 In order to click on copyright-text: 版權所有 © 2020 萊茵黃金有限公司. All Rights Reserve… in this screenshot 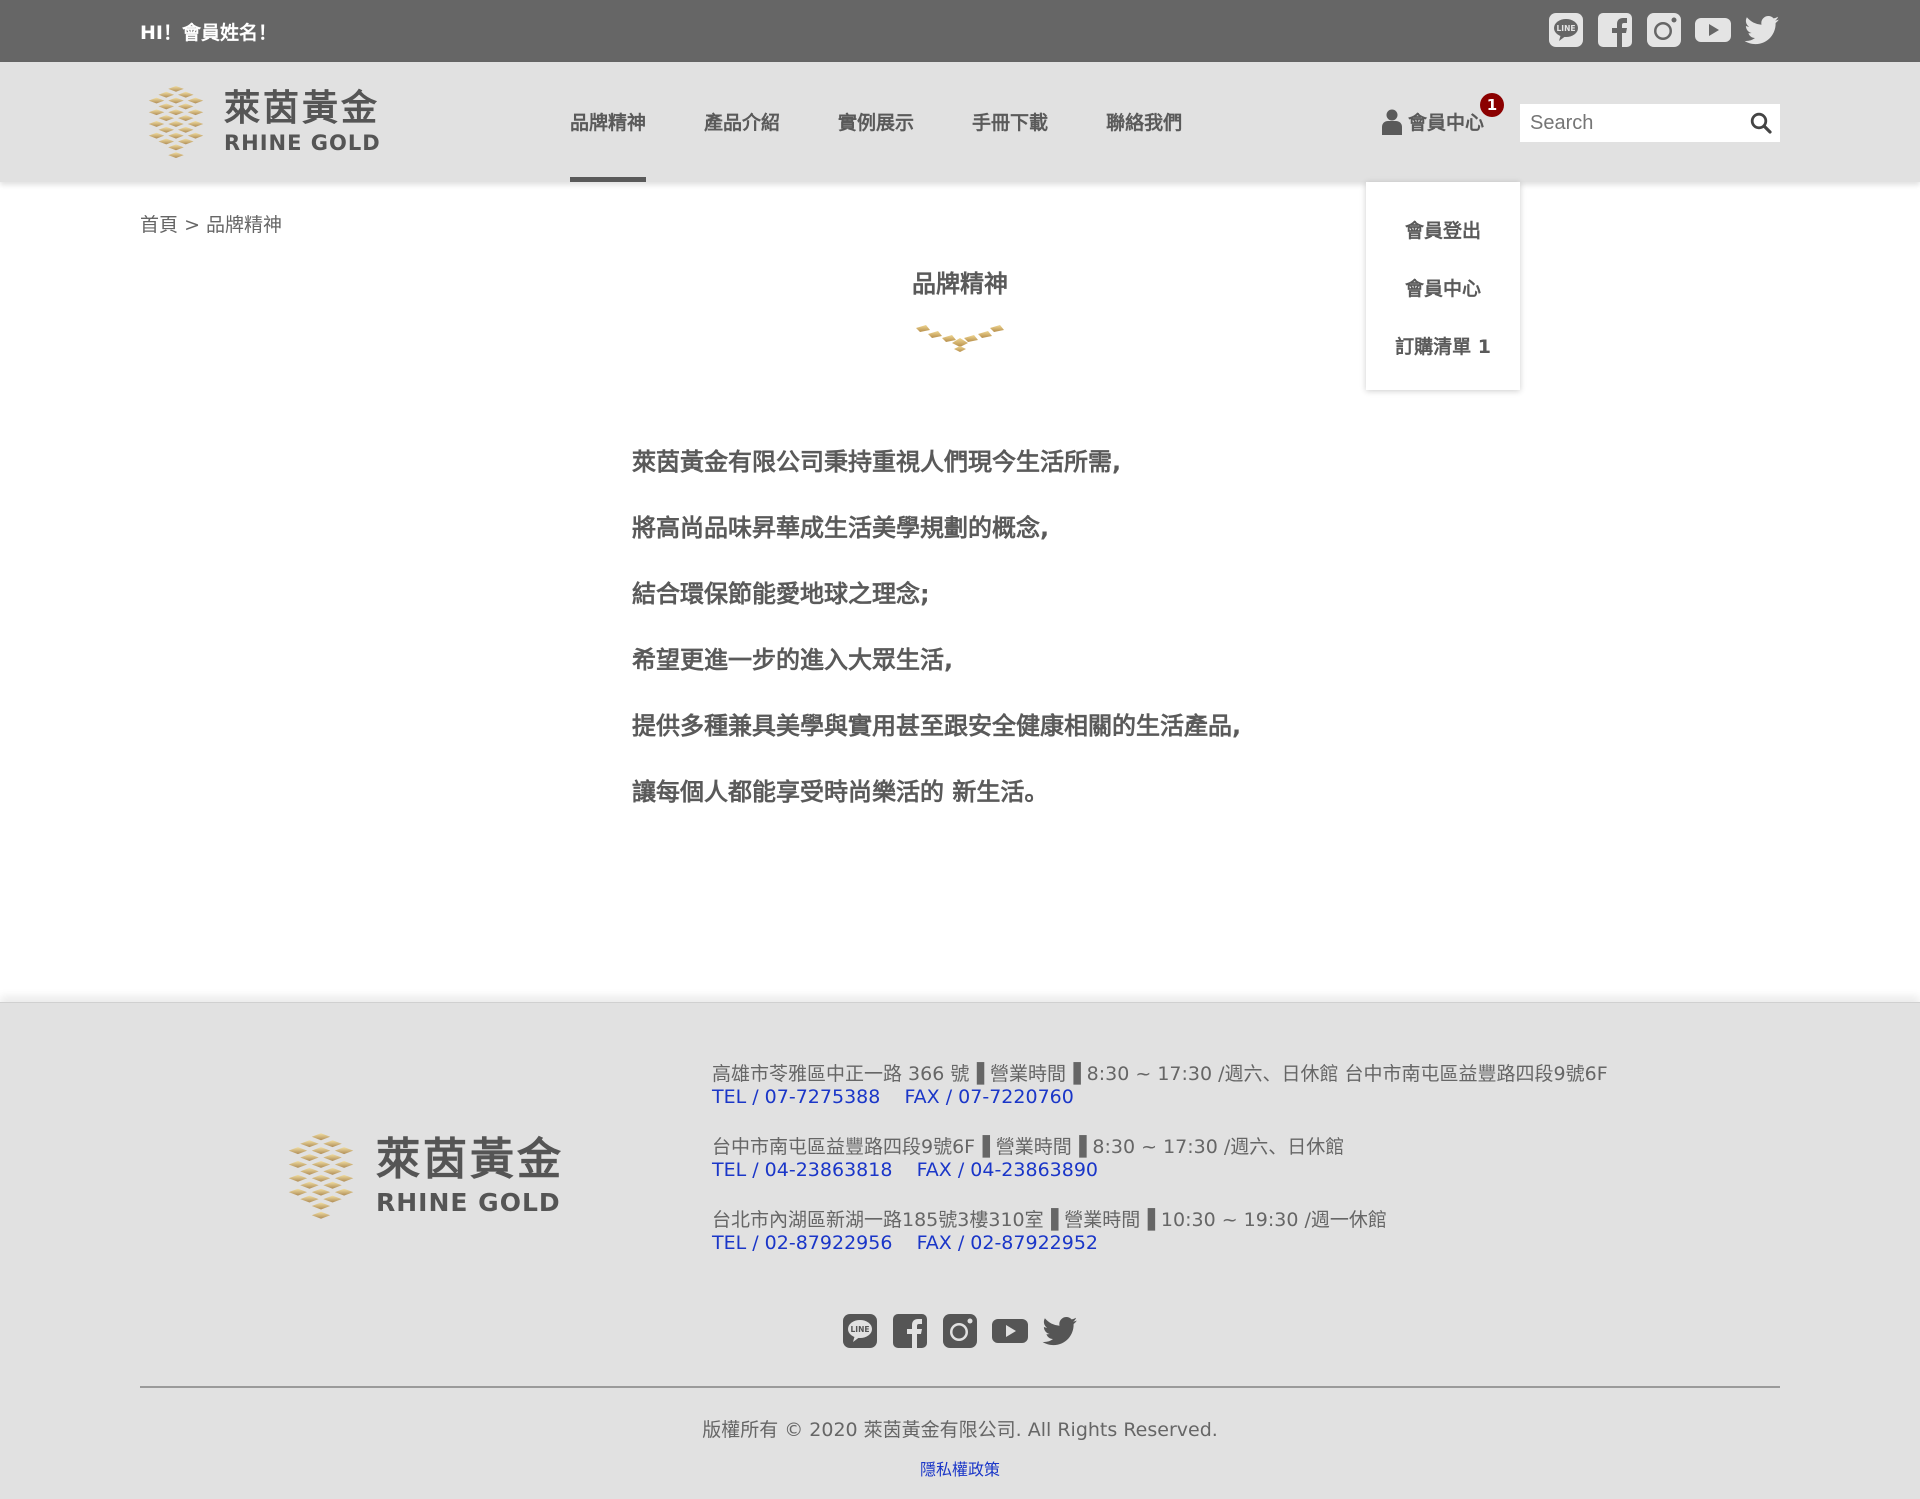, I will do `click(960, 1430)`.